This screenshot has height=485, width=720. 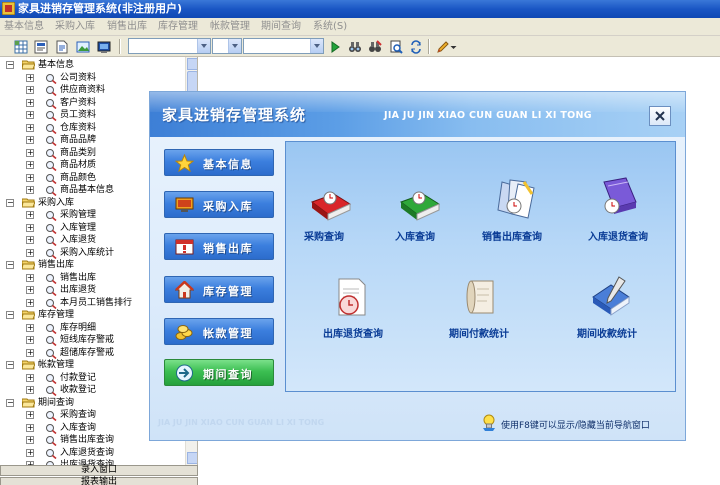 I want to click on tree-item-label: 出库退货, so click(x=78, y=290).